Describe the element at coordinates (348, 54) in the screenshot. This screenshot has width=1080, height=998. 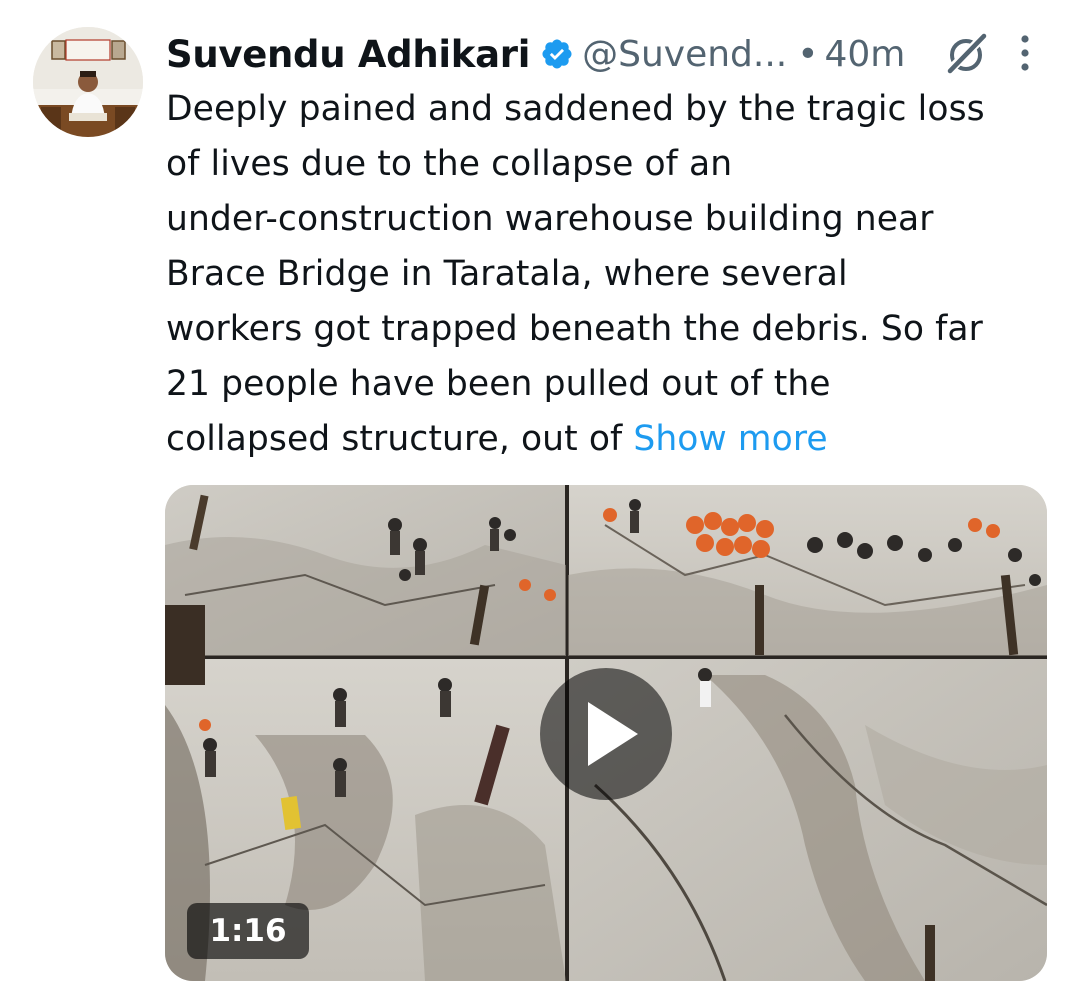
I see `author-name: Suvendu Adhikari` at that location.